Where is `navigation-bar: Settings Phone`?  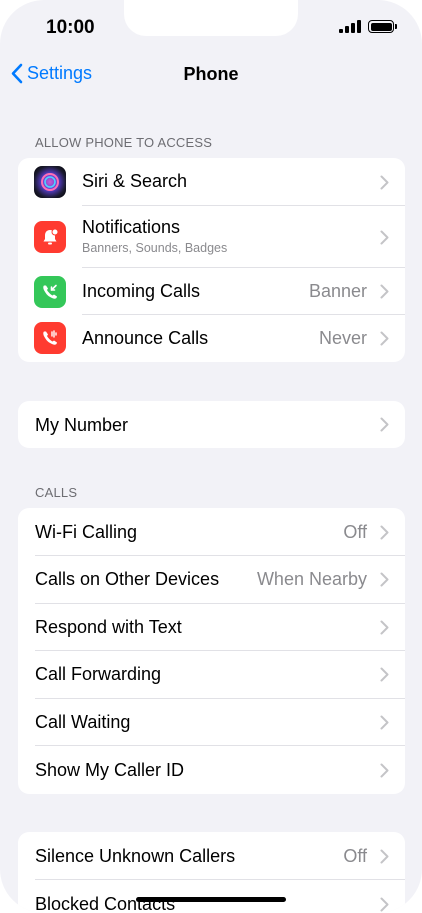 navigation-bar: Settings Phone is located at coordinates (211, 75).